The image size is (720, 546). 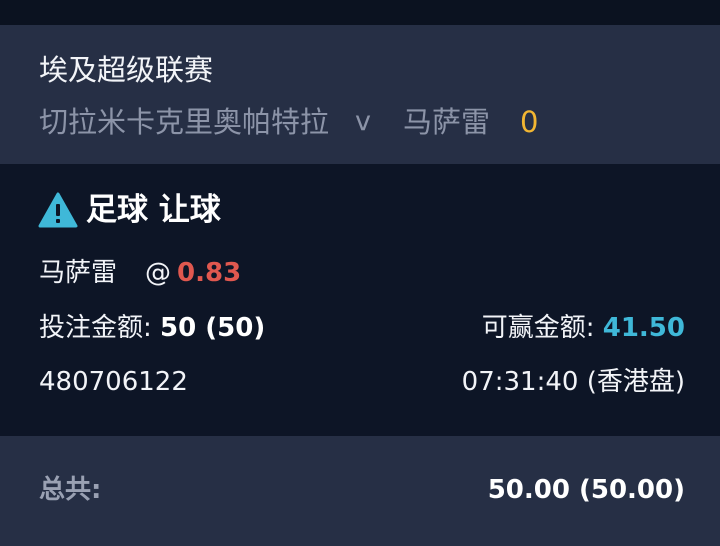 I want to click on home-team: 切拉米卡克里奥帕特拉, so click(x=184, y=122).